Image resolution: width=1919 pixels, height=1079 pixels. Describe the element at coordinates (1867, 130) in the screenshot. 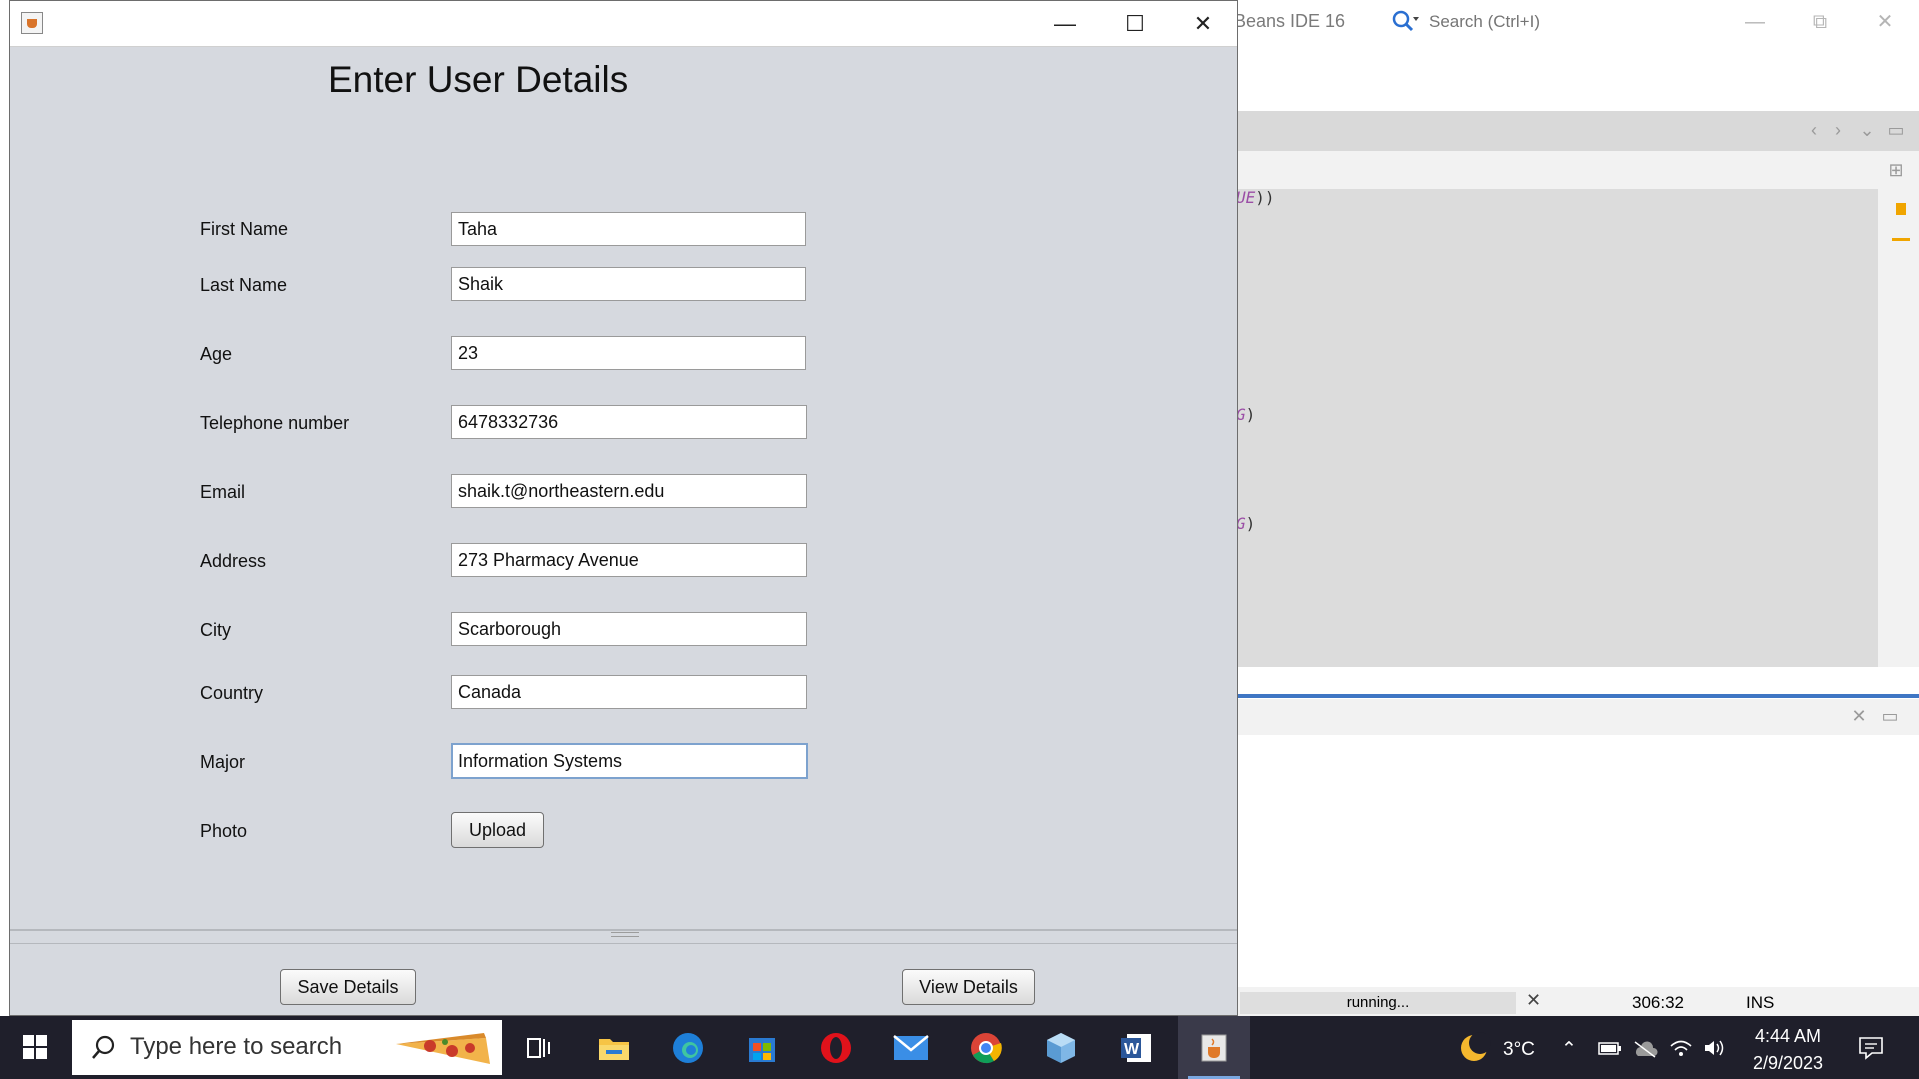

I see `chevron-down-icon: ⌄` at that location.